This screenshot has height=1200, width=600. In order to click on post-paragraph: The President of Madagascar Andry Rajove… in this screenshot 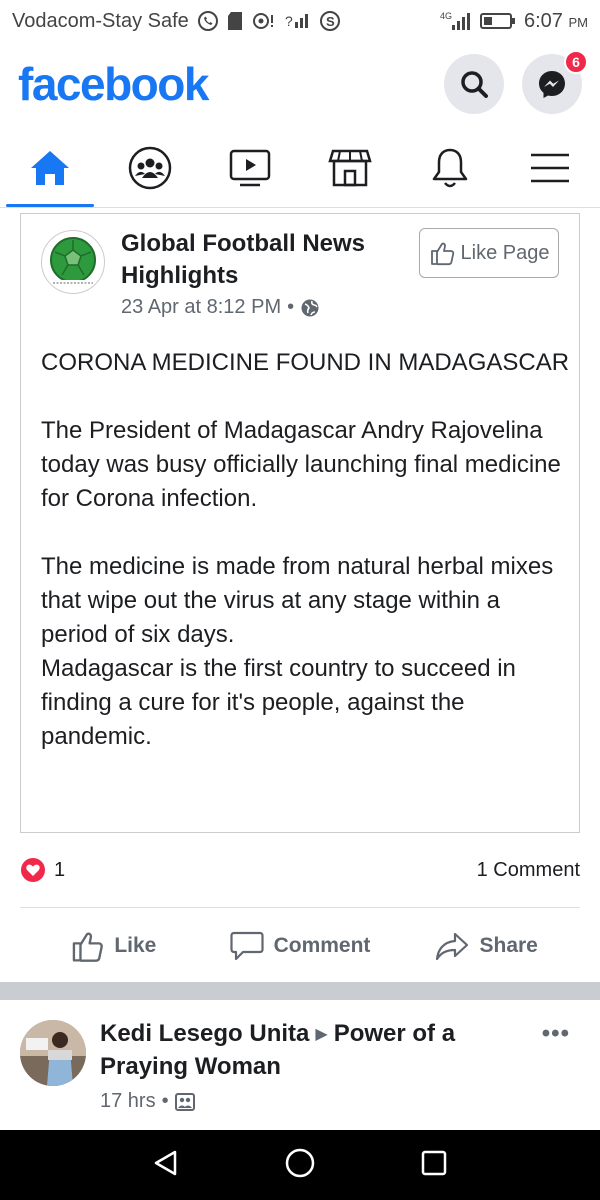, I will do `click(301, 464)`.